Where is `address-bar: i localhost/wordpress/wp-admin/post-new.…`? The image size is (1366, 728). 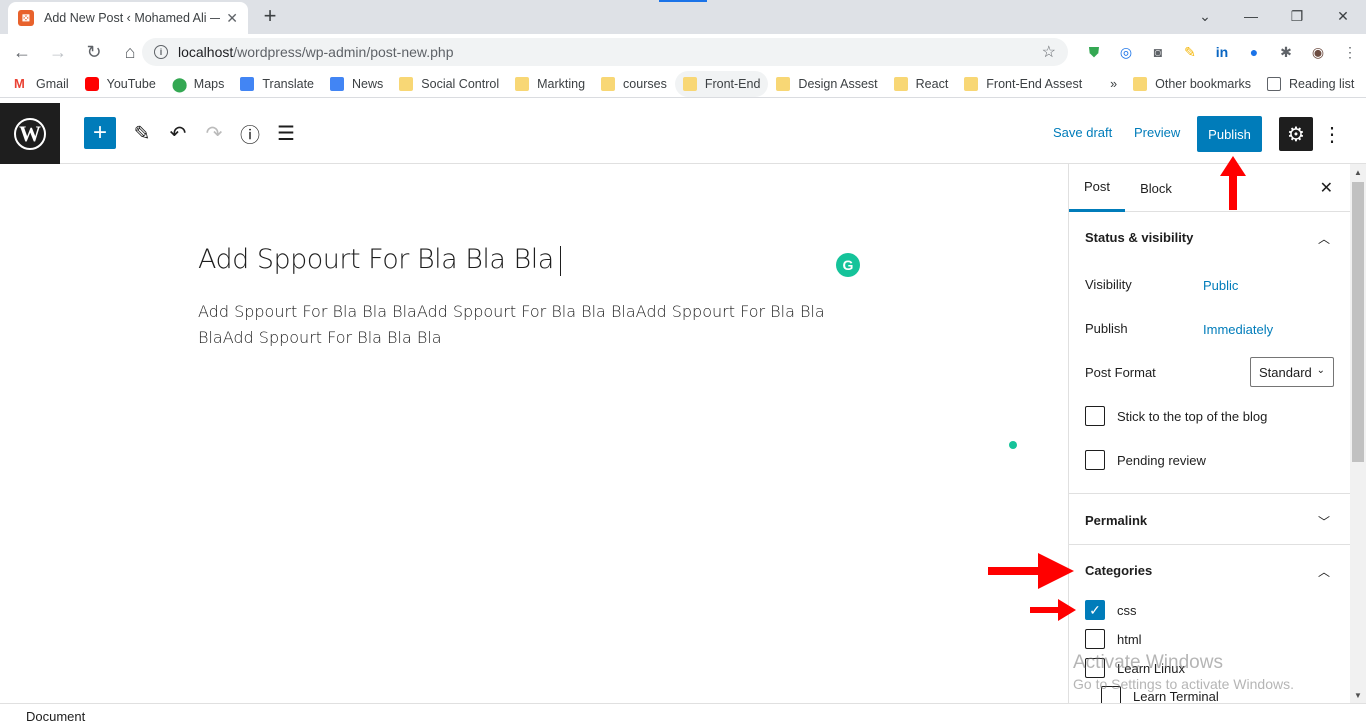
address-bar: i localhost/wordpress/wp-admin/post-new.… is located at coordinates (605, 52).